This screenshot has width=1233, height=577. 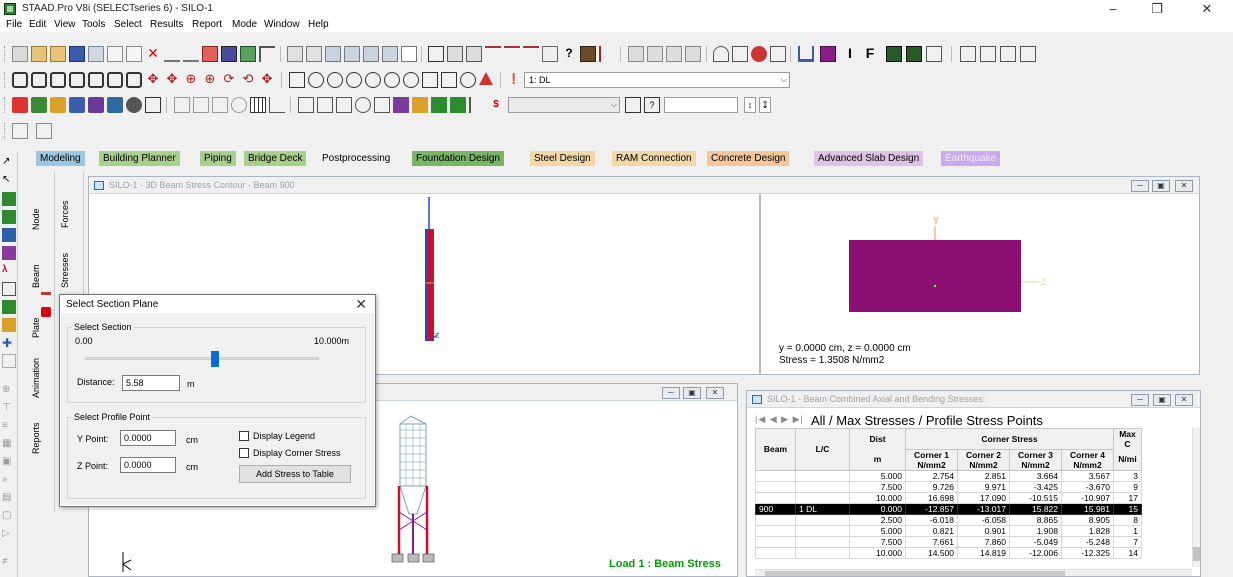 I want to click on minimize-icon: ─, so click(x=671, y=393).